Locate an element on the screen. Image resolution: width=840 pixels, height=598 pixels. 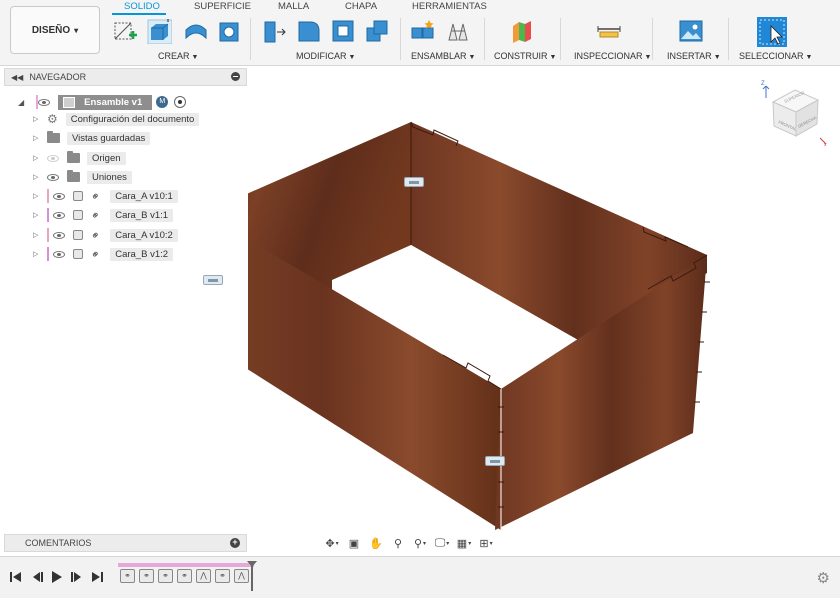
select-icon is located at coordinates (772, 32).